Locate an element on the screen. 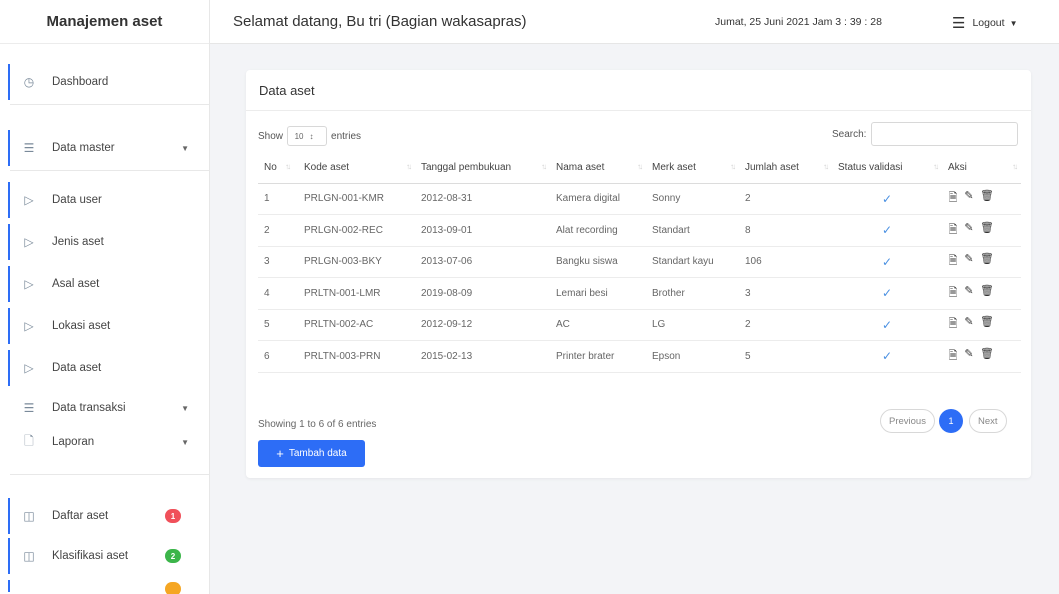 This screenshot has width=1059, height=594. cell-merk-aset: Epson is located at coordinates (692, 356).